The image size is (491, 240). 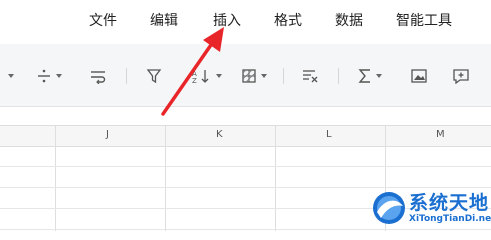 I want to click on globe-logo-icon, so click(x=389, y=208).